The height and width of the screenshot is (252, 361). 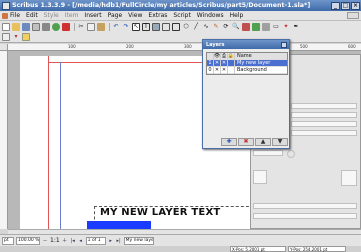 I want to click on menu-script: Script, so click(x=181, y=15).